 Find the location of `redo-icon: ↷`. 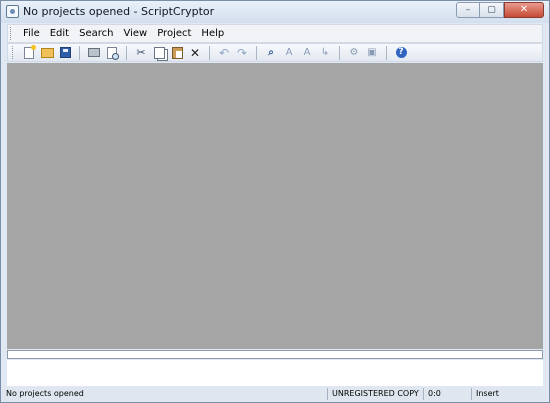

redo-icon: ↷ is located at coordinates (242, 53).